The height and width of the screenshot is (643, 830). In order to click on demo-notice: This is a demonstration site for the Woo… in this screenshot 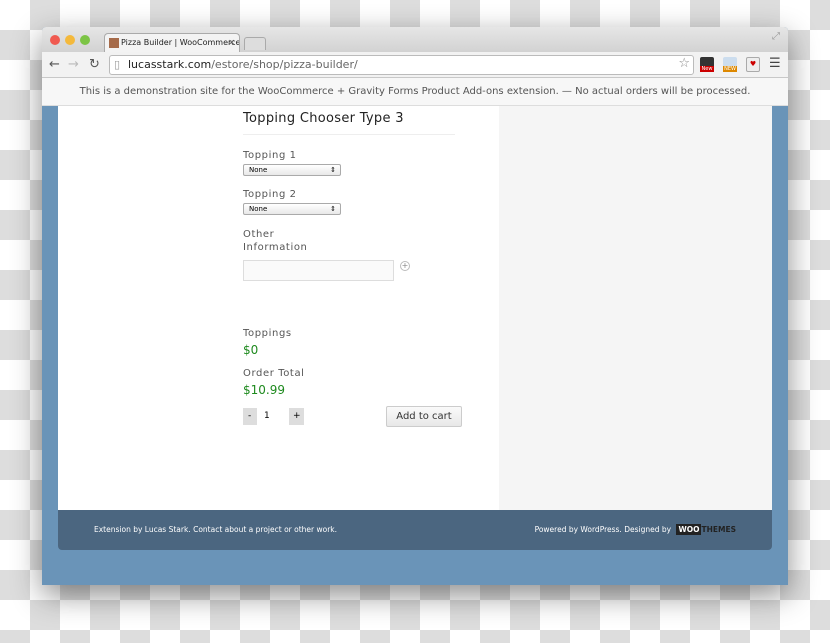, I will do `click(415, 92)`.